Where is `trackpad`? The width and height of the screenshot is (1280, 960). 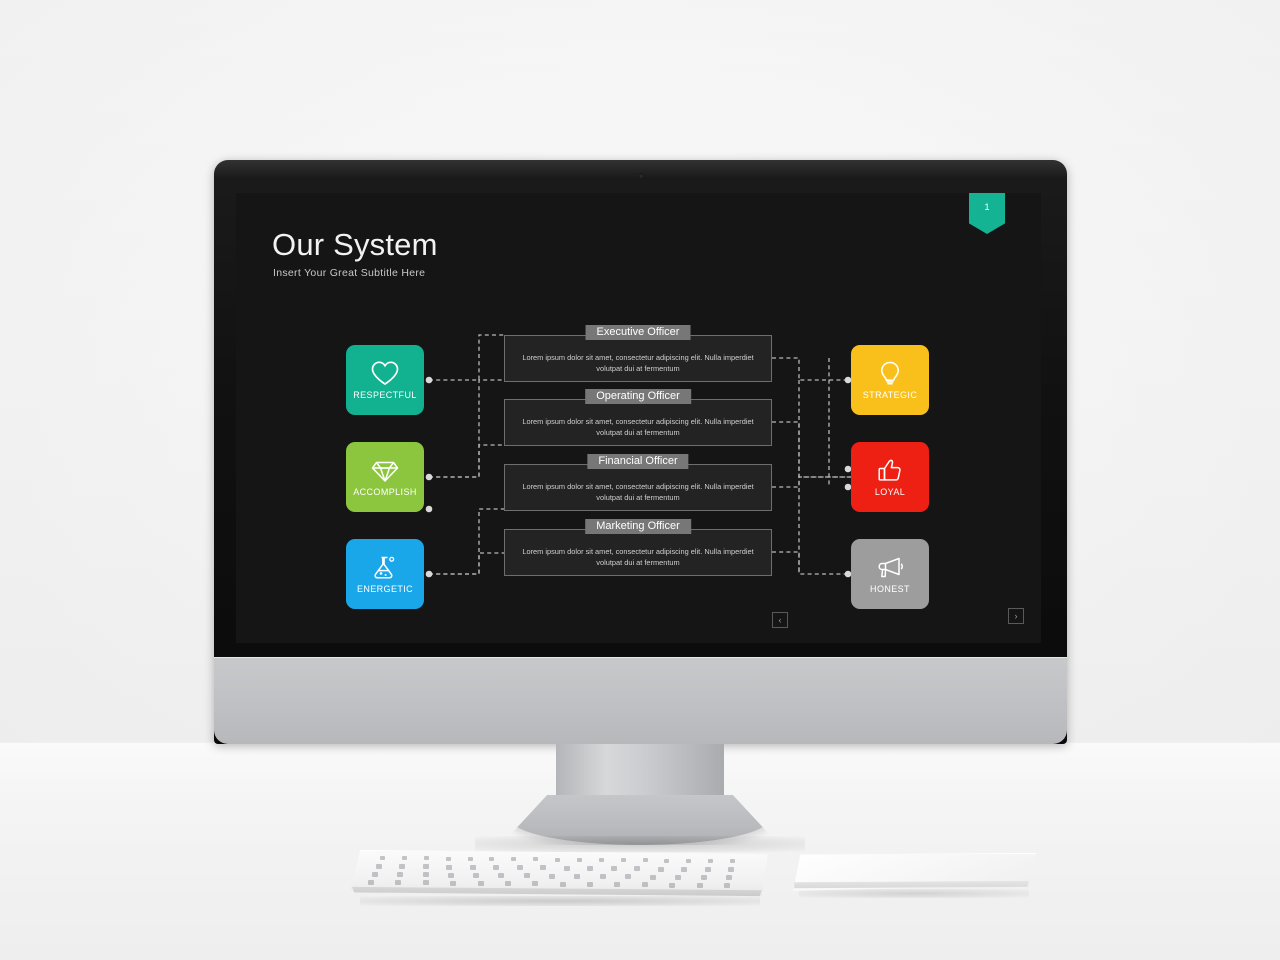 trackpad is located at coordinates (914, 875).